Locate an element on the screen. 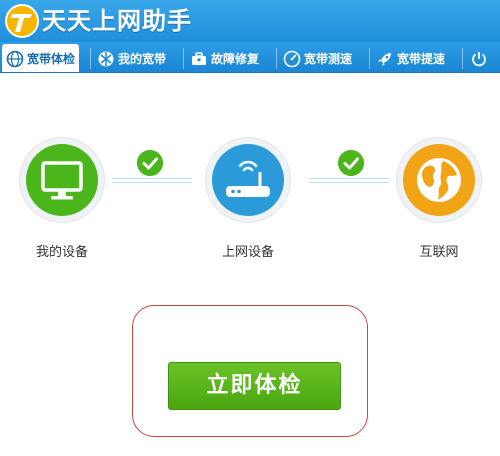 The height and width of the screenshot is (456, 500). title-bar: 天天上网助手 is located at coordinates (250, 21).